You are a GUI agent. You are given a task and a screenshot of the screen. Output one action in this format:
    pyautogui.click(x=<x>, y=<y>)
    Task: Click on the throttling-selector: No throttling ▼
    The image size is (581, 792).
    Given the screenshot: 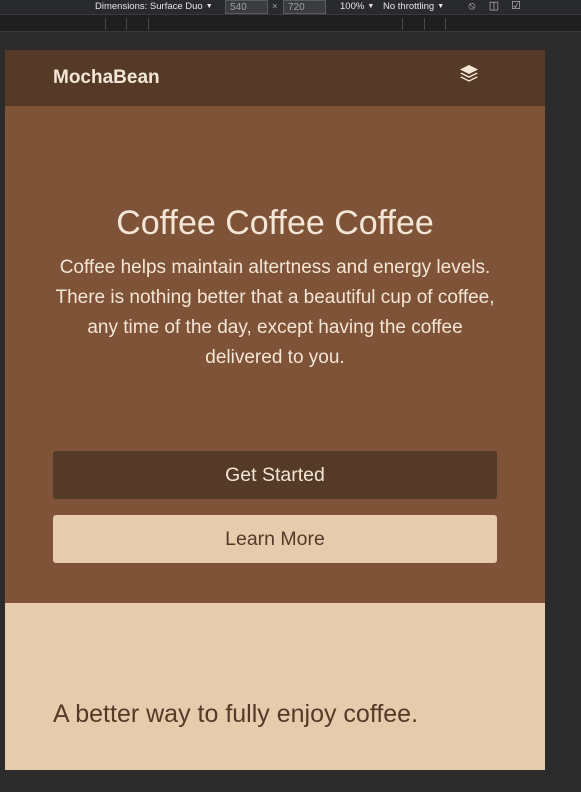 What is the action you would take?
    pyautogui.click(x=413, y=6)
    